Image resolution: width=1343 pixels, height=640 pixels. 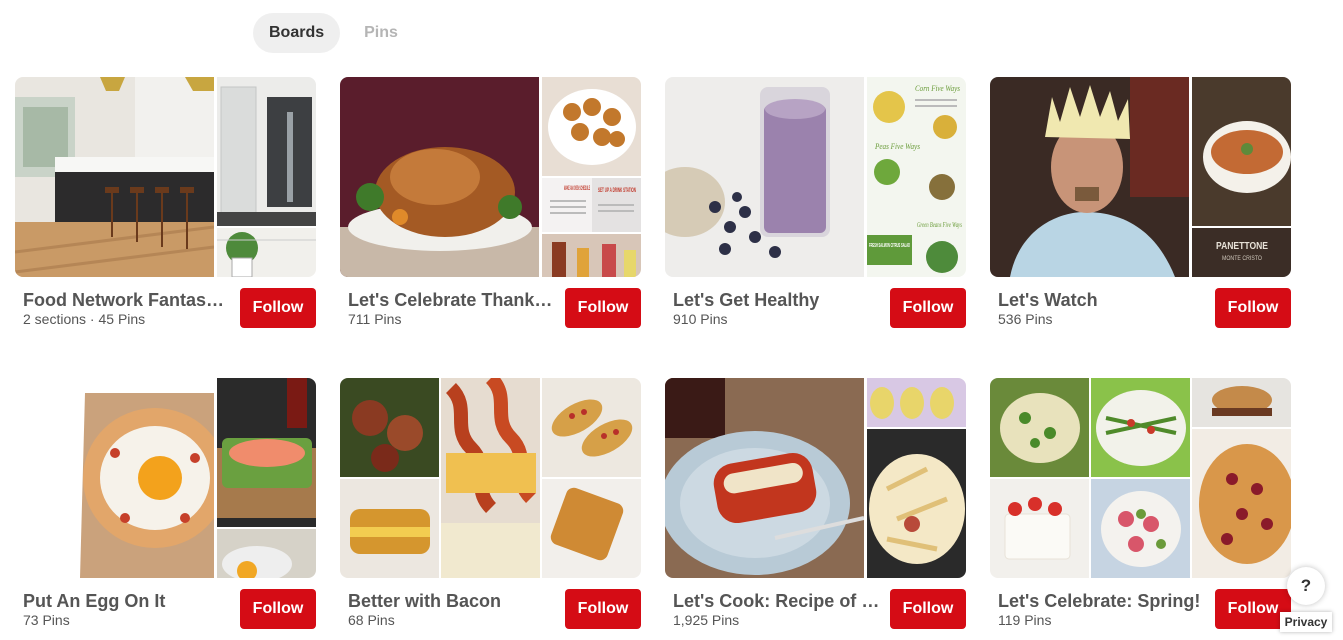 What do you see at coordinates (266, 553) in the screenshot?
I see `egg-sandwich-photo` at bounding box center [266, 553].